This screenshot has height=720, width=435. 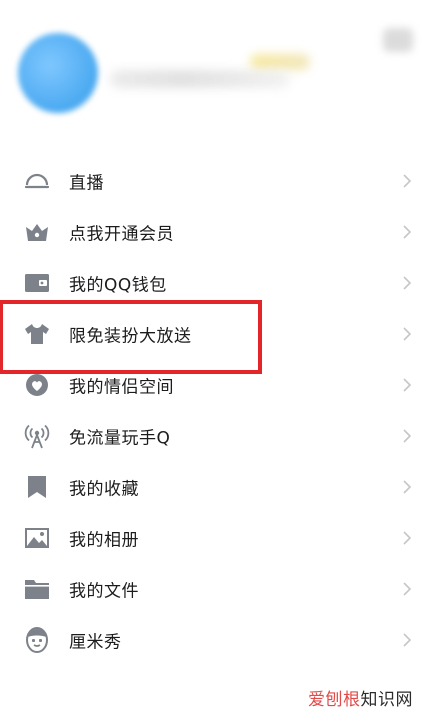 What do you see at coordinates (104, 591) in the screenshot?
I see `menu-item-label: 我的文件` at bounding box center [104, 591].